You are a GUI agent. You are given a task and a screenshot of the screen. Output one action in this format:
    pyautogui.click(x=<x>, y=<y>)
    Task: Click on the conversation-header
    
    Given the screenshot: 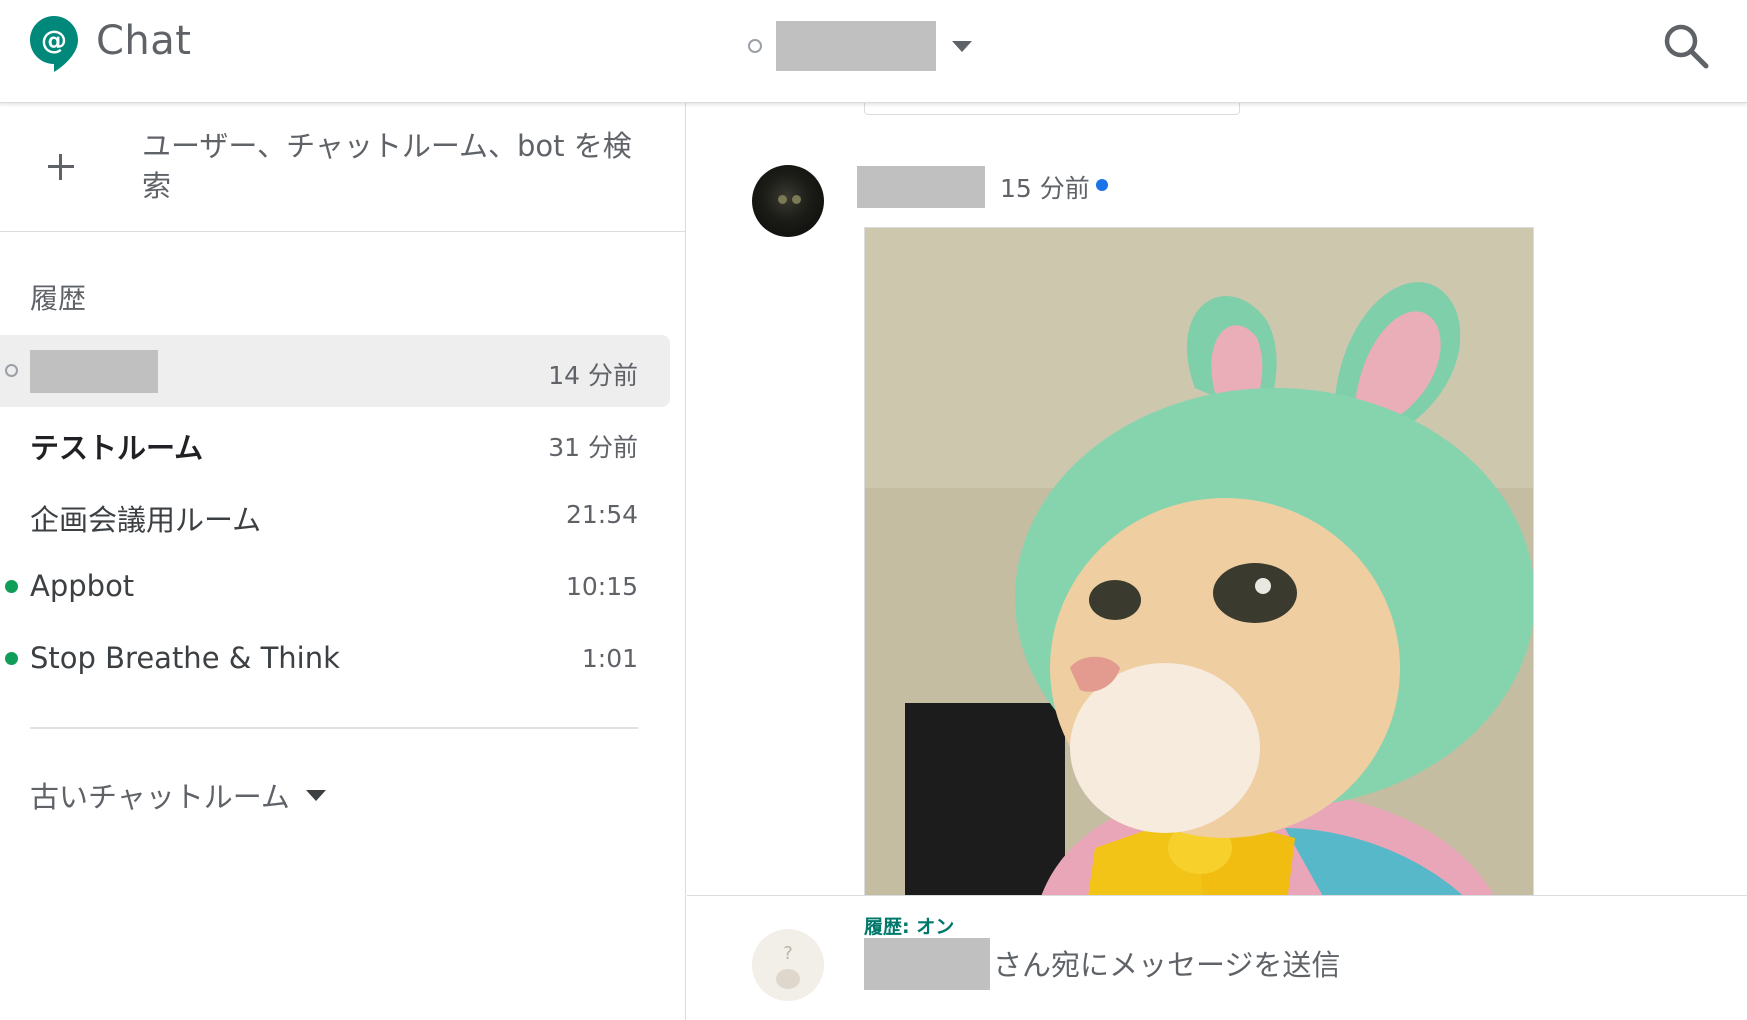 What is the action you would take?
    pyautogui.click(x=860, y=46)
    